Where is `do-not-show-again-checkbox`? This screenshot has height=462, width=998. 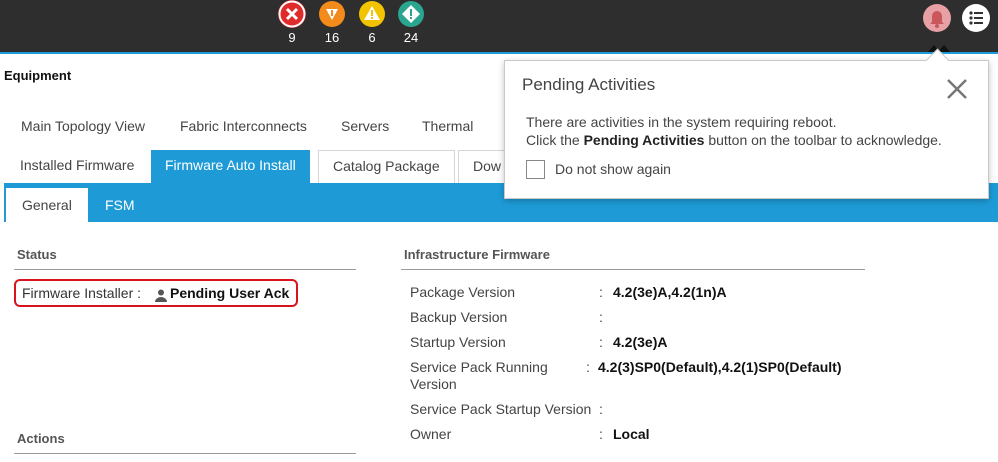
do-not-show-again-checkbox is located at coordinates (535, 169).